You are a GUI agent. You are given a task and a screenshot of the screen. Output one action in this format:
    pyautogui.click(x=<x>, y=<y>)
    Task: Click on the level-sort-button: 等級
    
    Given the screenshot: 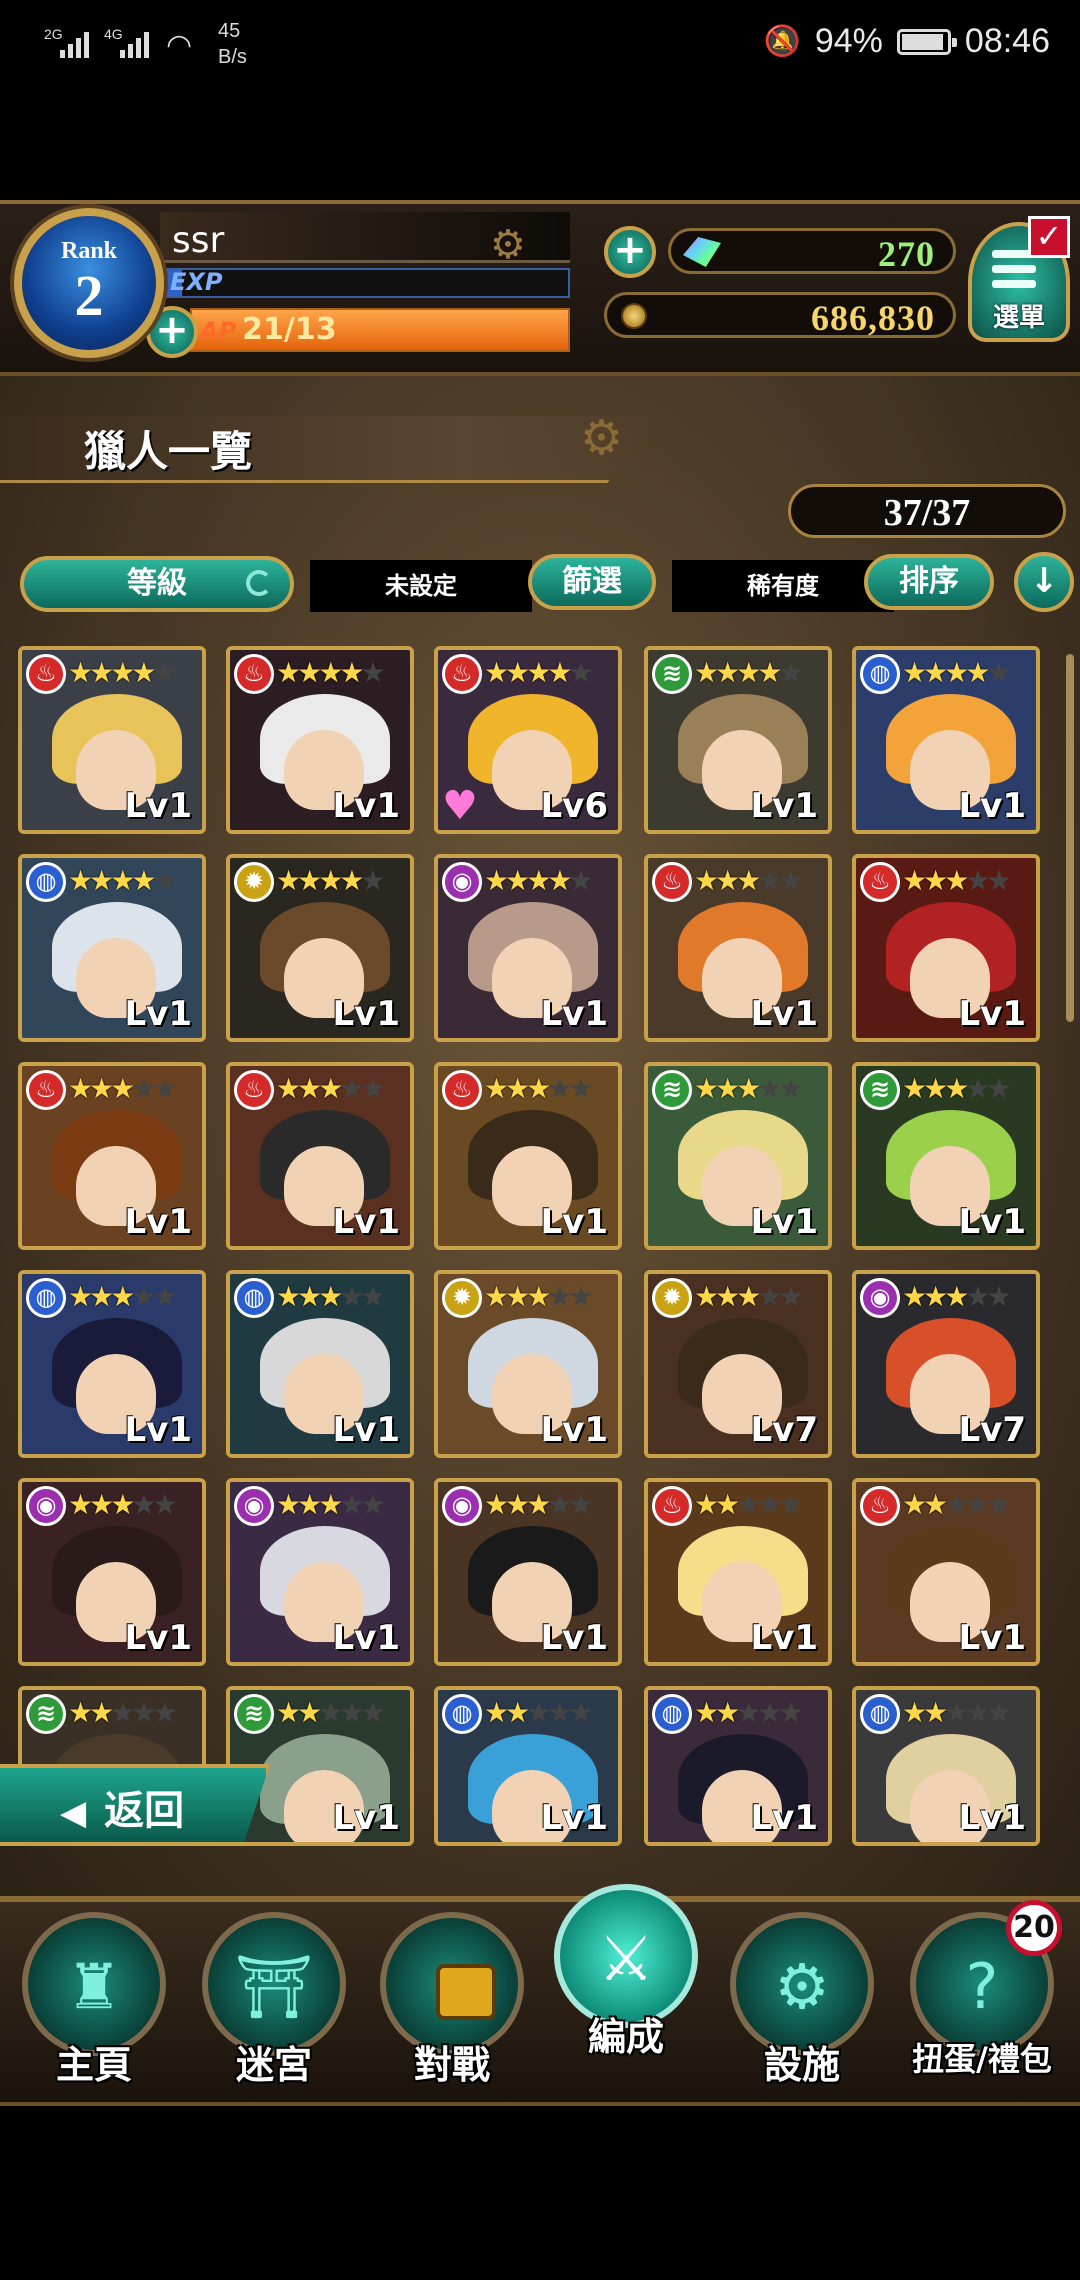 What is the action you would take?
    pyautogui.click(x=157, y=584)
    